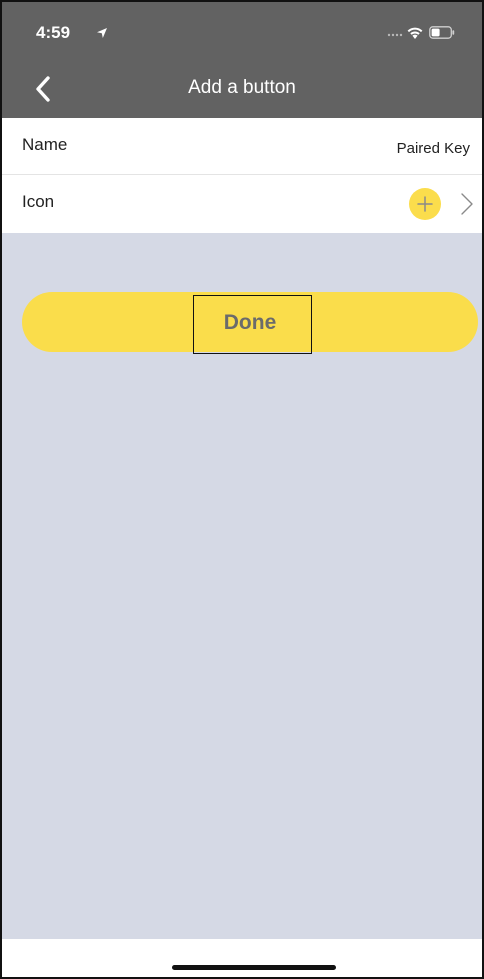  I want to click on status-bar: 4:59, so click(242, 33).